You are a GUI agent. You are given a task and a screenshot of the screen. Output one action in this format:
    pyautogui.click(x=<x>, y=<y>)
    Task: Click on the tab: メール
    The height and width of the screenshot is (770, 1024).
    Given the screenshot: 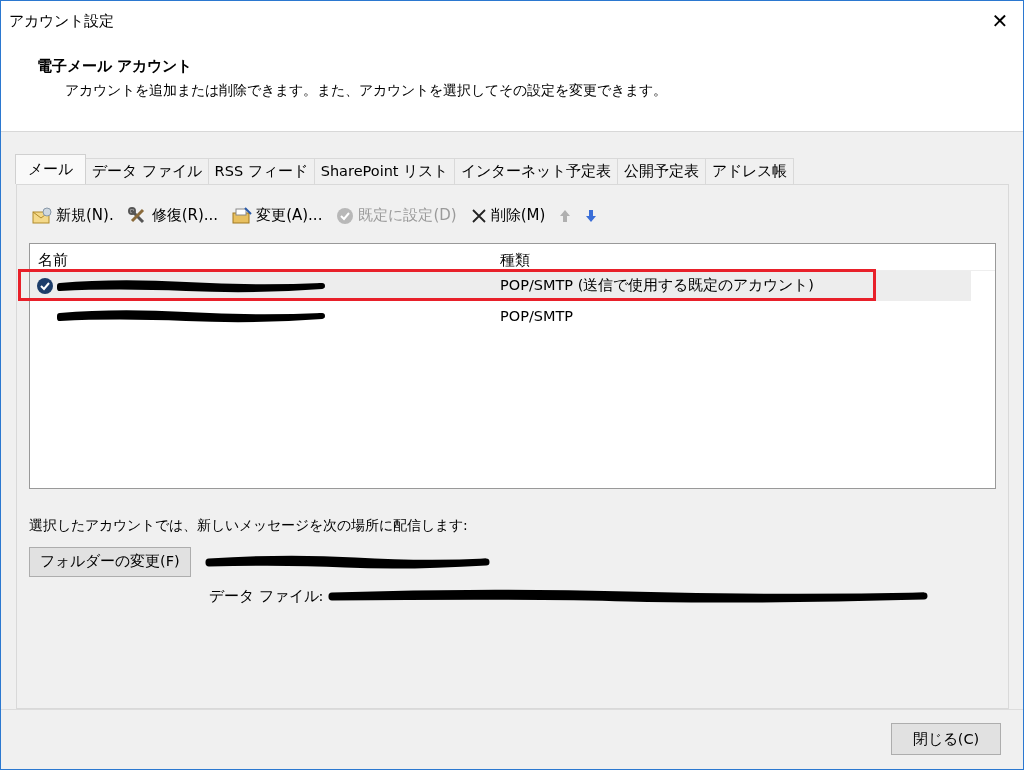 What is the action you would take?
    pyautogui.click(x=50, y=168)
    